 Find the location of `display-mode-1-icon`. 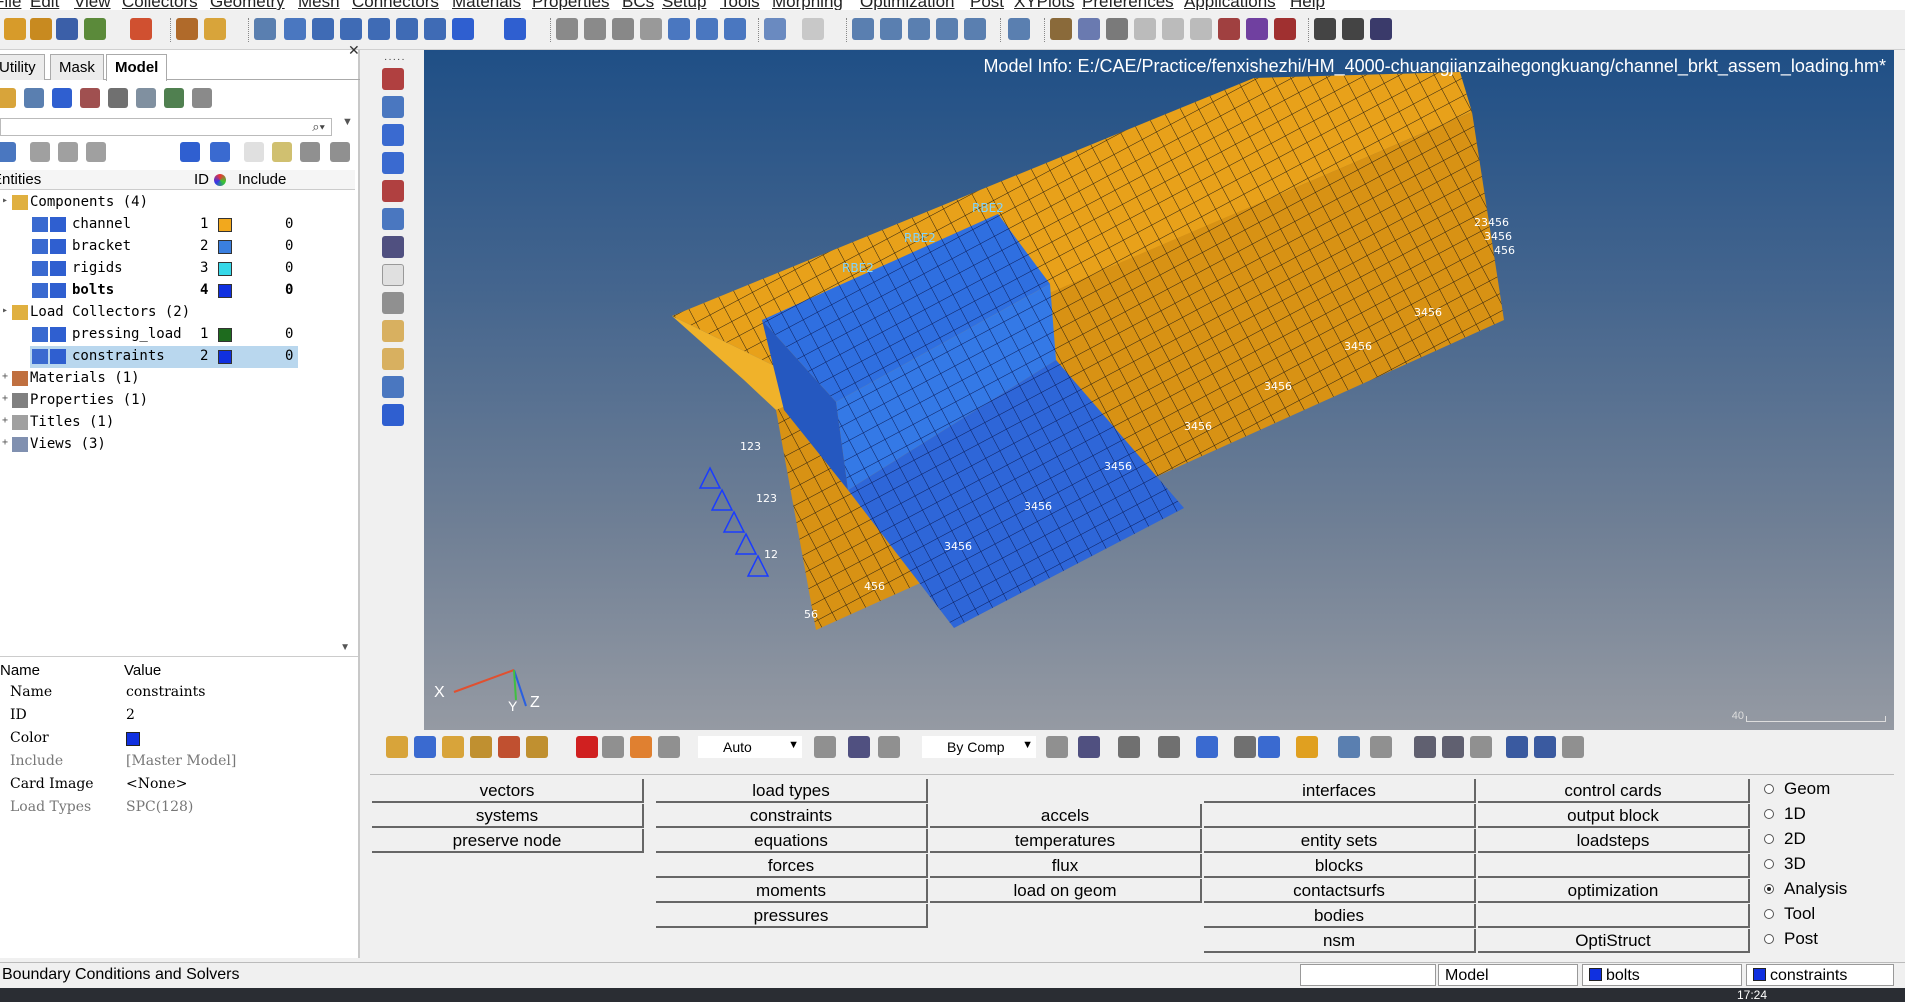

display-mode-1-icon is located at coordinates (863, 29).